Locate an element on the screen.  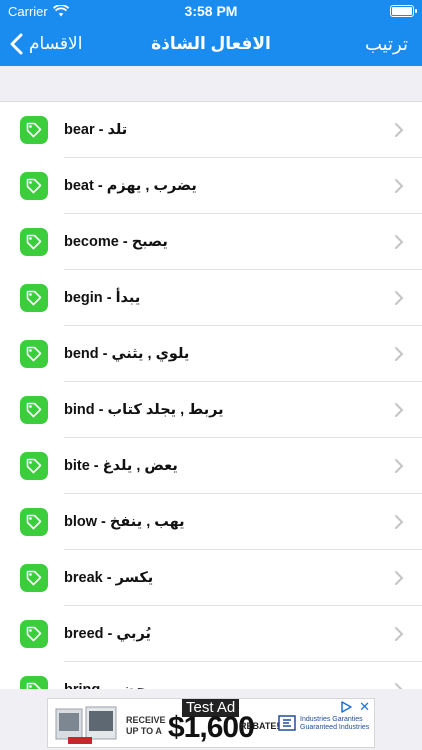
ad-choices-icon is located at coordinates (346, 707).